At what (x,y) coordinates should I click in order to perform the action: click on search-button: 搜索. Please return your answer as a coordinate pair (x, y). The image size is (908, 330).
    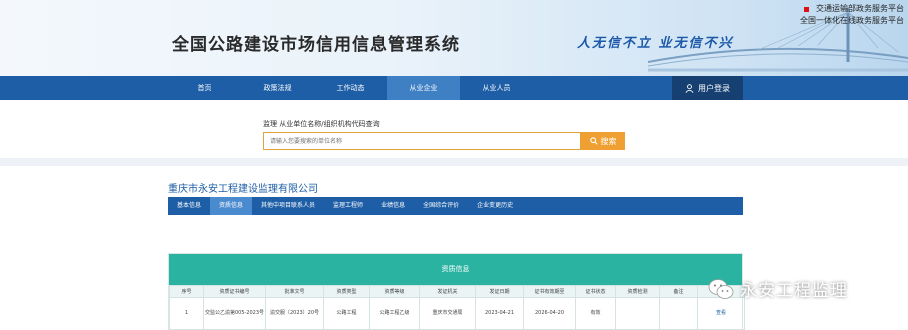
    Looking at the image, I should click on (603, 141).